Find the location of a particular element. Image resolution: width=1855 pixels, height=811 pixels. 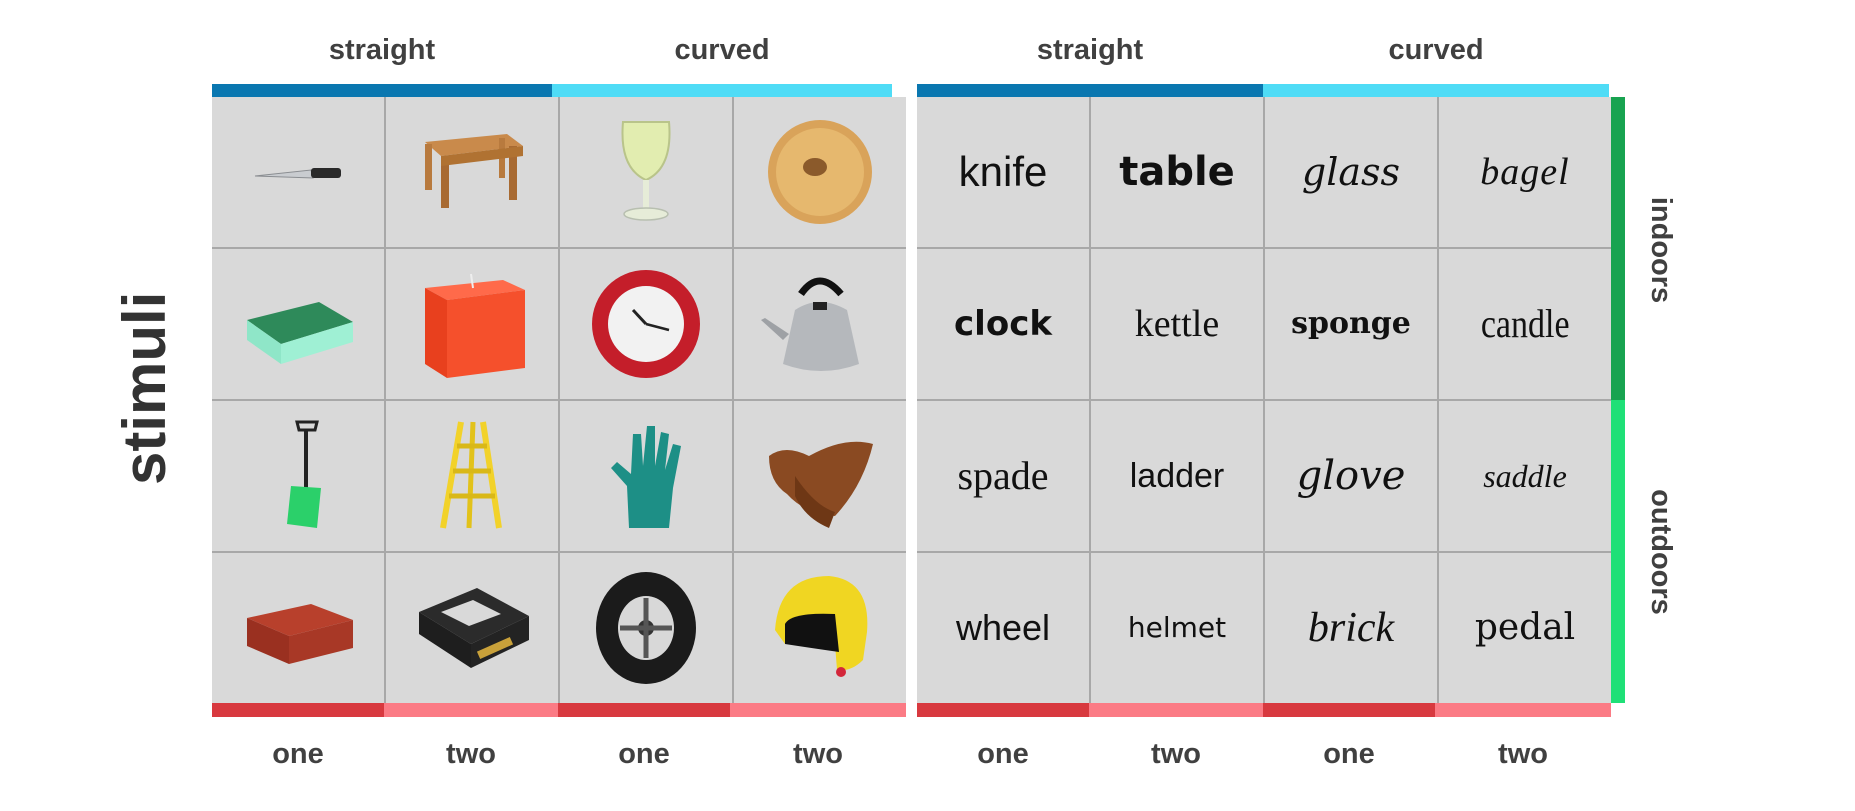

picture-cell-table is located at coordinates (472, 172).